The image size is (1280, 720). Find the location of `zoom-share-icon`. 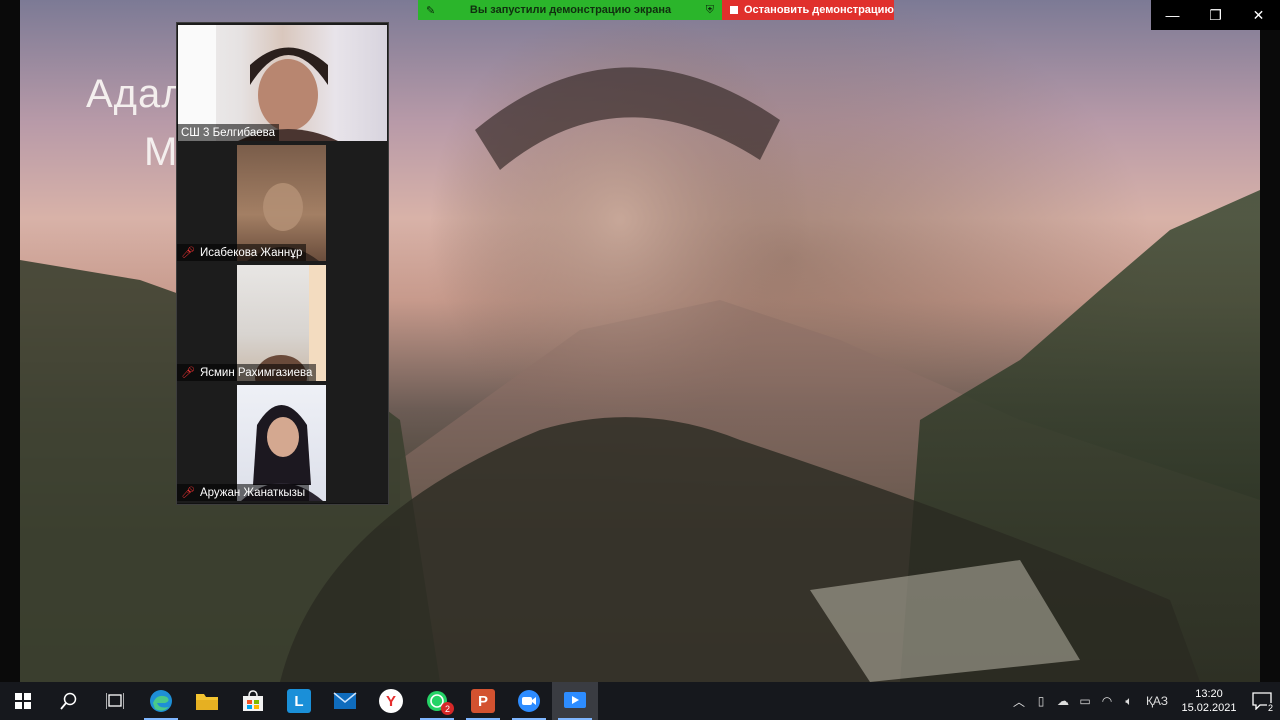

zoom-share-icon is located at coordinates (575, 700).